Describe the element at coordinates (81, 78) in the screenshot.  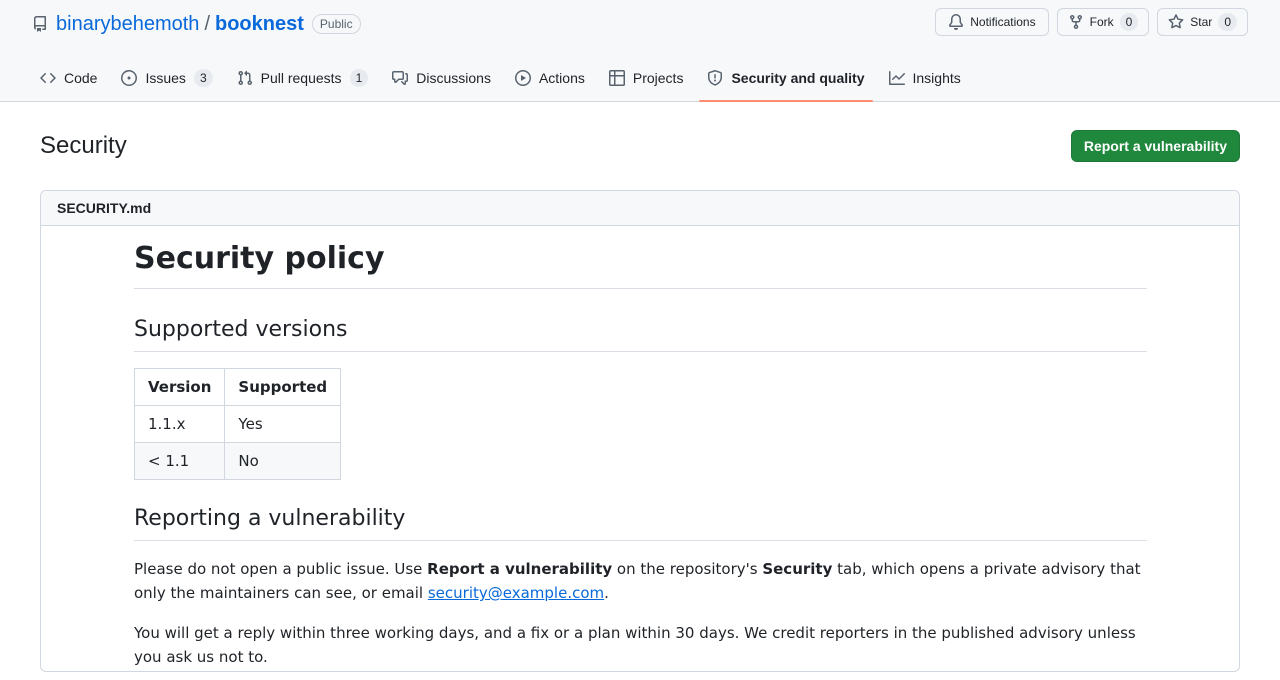
I see `tab-label: Code` at that location.